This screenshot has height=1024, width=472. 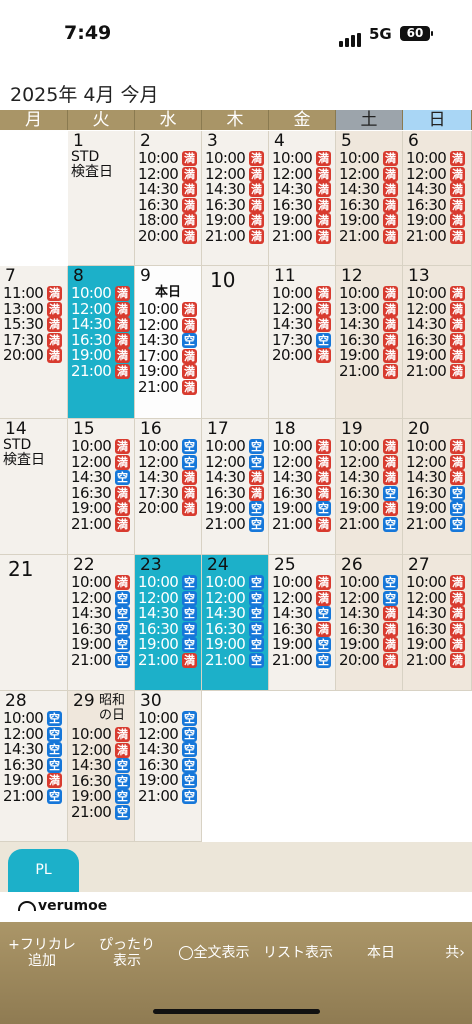 I want to click on day-cell-19: 19 10:00 満 12:00 満 14:30 満 16:30 空 19:00 満 21:00 空, so click(x=369, y=487).